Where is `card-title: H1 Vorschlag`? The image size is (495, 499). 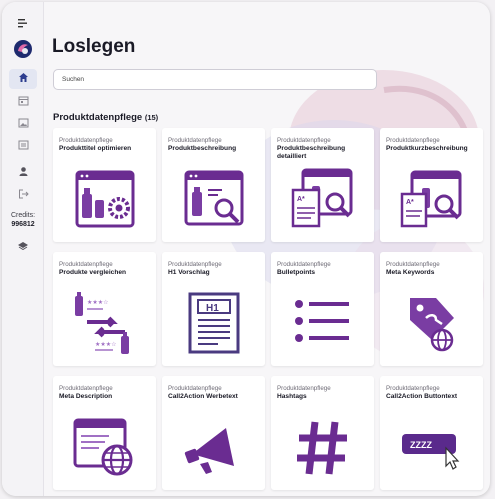
card-title: H1 Vorschlag is located at coordinates (189, 272).